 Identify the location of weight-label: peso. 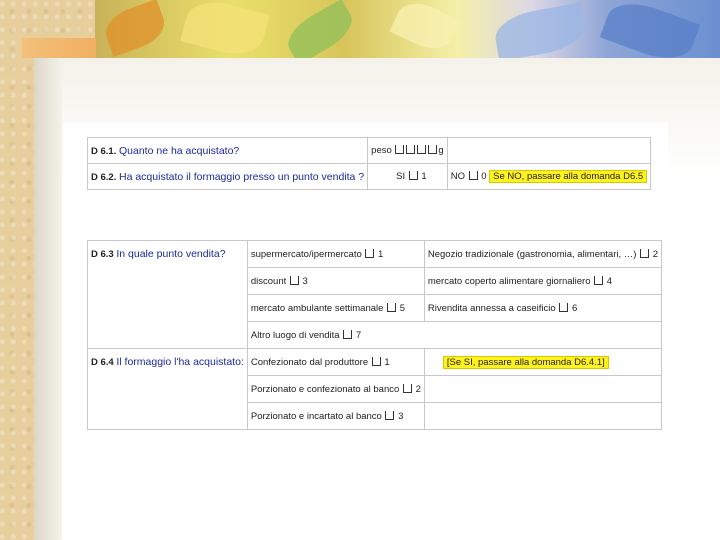
(381, 150).